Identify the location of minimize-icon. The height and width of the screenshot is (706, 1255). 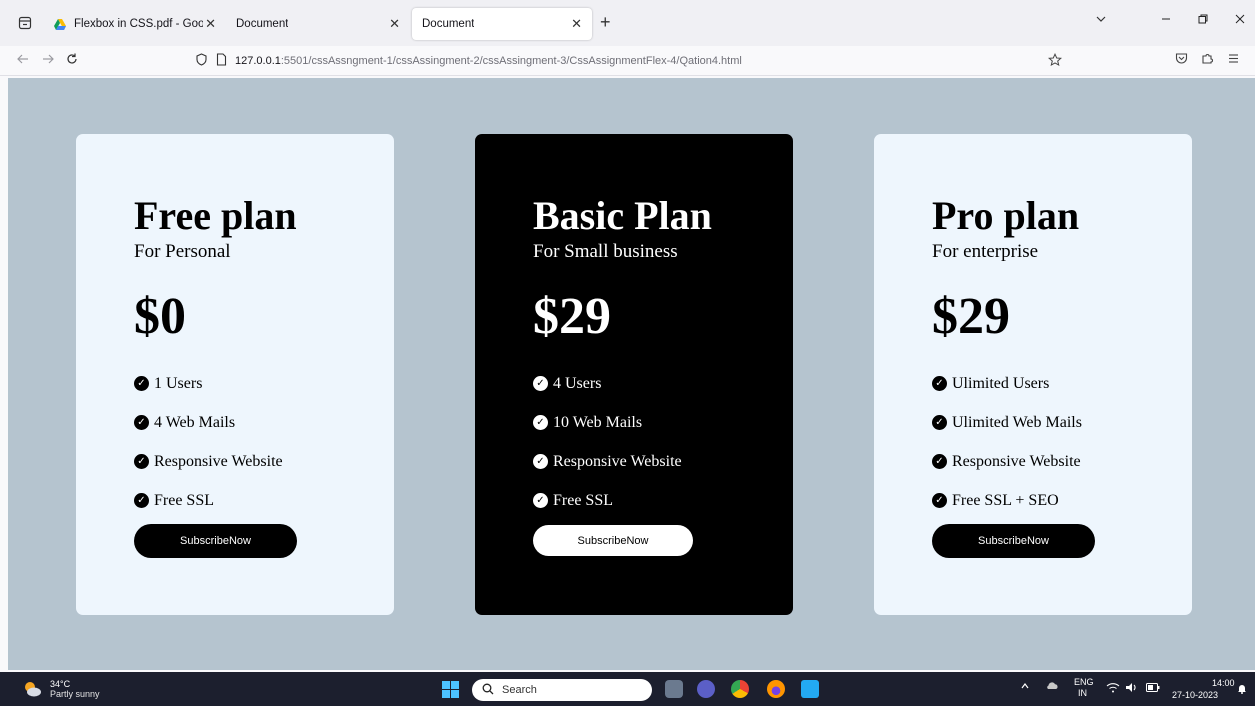
(1166, 20).